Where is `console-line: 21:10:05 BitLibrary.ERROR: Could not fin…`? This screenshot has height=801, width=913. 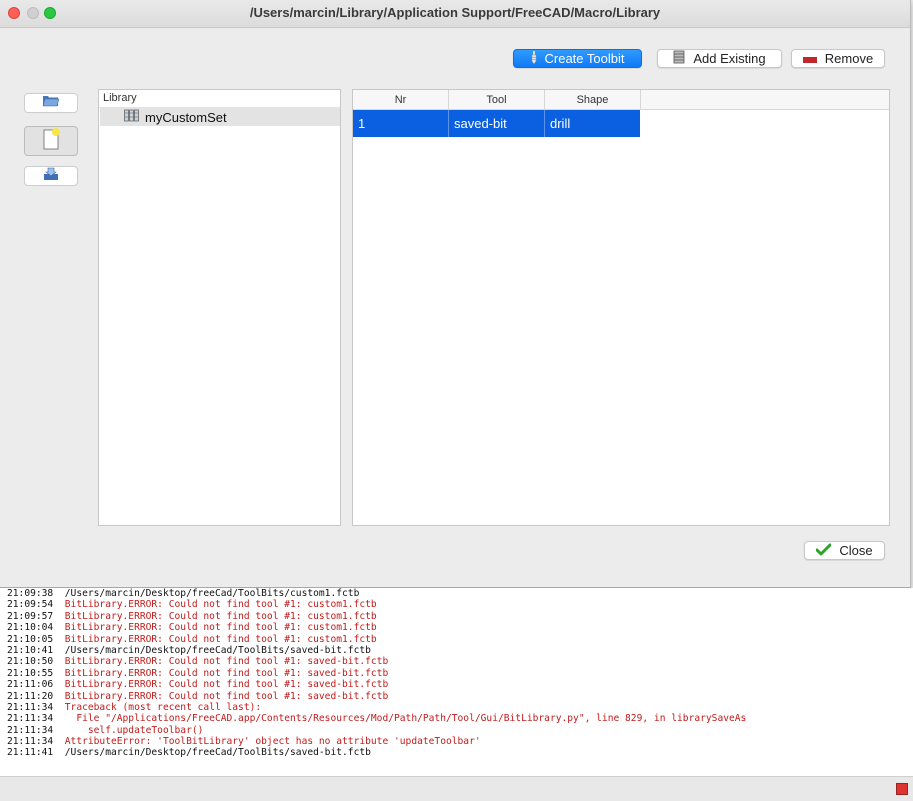 console-line: 21:10:05 BitLibrary.ERROR: Could not fin… is located at coordinates (456, 639).